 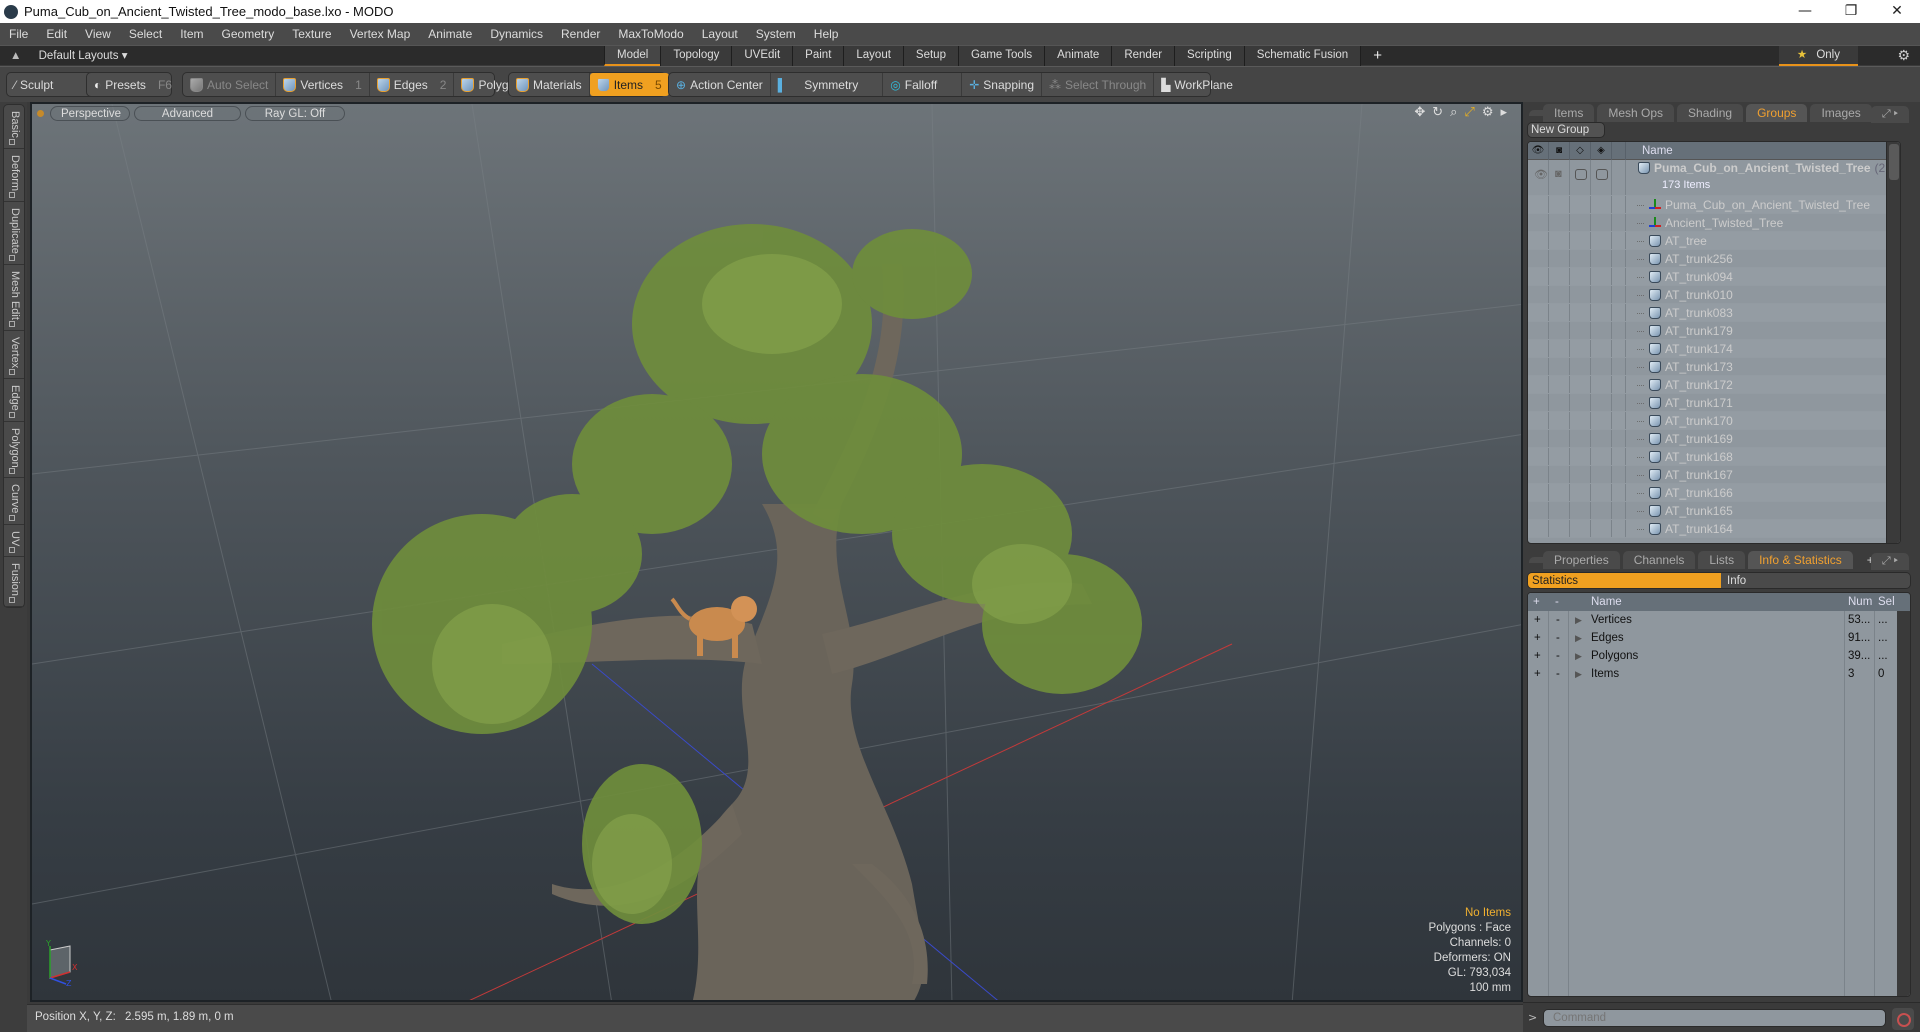 What do you see at coordinates (1714, 205) in the screenshot?
I see `group-item-row: ···· Puma_Cub_on_Ancient_Twisted_Tree` at bounding box center [1714, 205].